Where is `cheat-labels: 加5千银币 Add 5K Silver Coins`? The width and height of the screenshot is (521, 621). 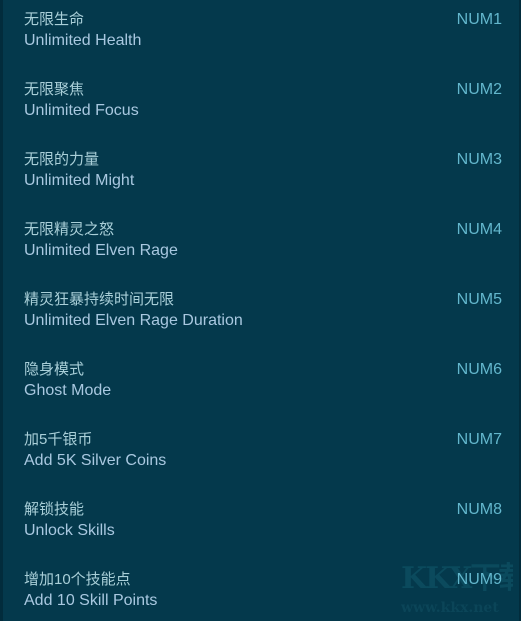 cheat-labels: 加5千银币 Add 5K Silver Coins is located at coordinates (226, 450).